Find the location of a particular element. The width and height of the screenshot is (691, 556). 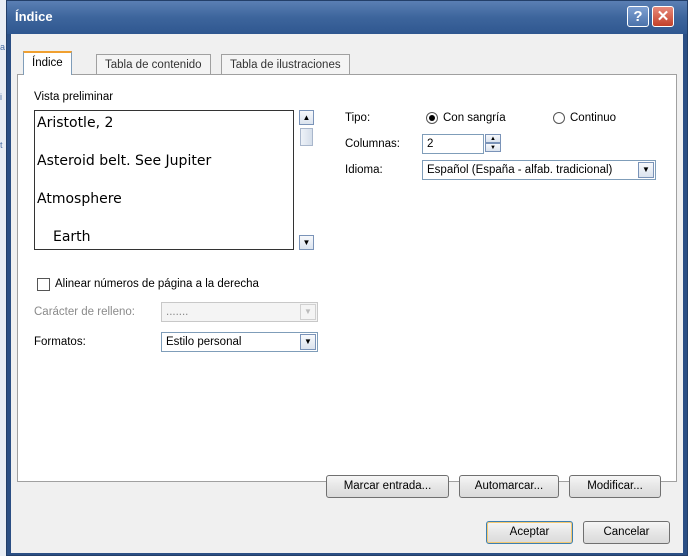

radio-con-sangria-label: Con sangría is located at coordinates (474, 118).